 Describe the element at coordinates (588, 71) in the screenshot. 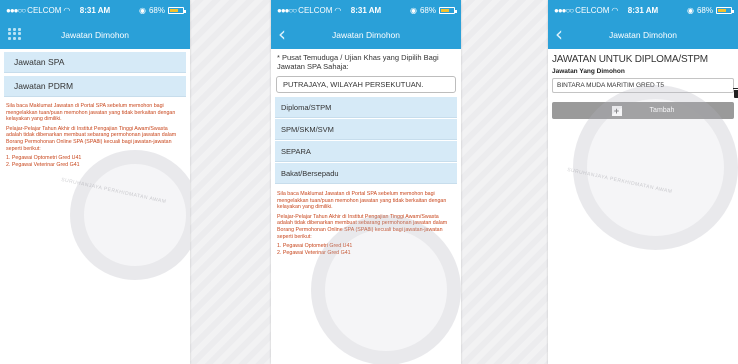

I see `jawatan-dimohon-label: Jawatan Yang Dimohon` at that location.